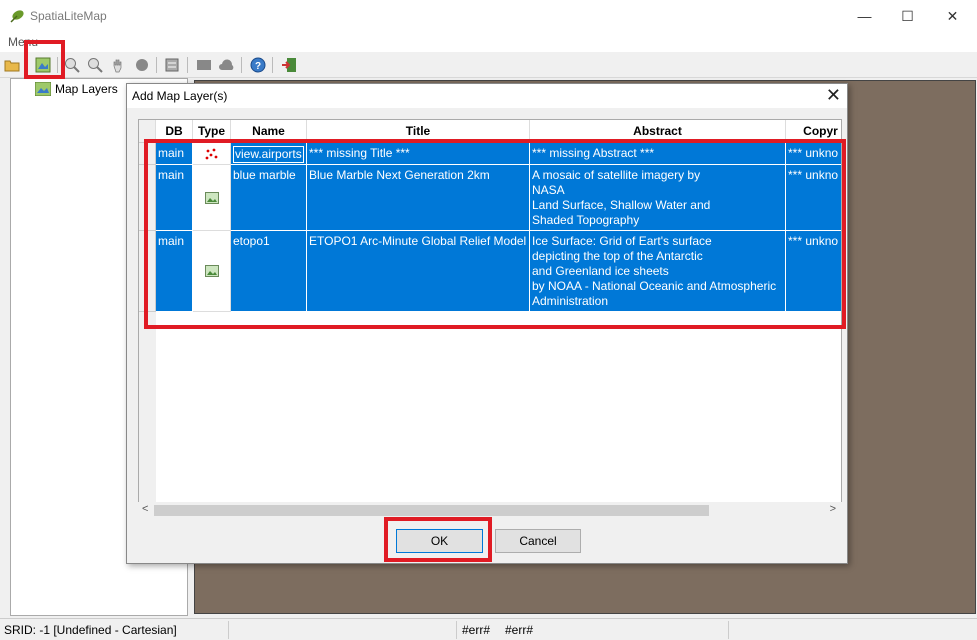  I want to click on zoom-in-icon, so click(72, 65).